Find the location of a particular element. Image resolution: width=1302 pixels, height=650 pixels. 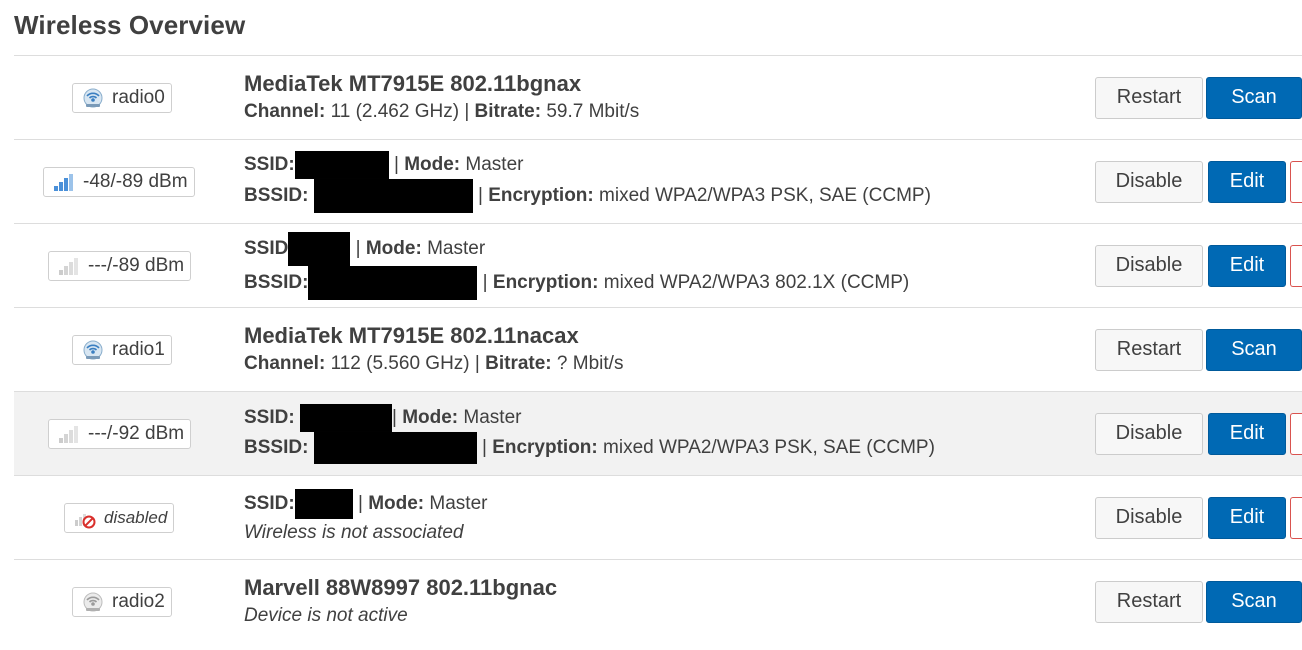

wifi-radio-inactive-icon is located at coordinates (93, 602).